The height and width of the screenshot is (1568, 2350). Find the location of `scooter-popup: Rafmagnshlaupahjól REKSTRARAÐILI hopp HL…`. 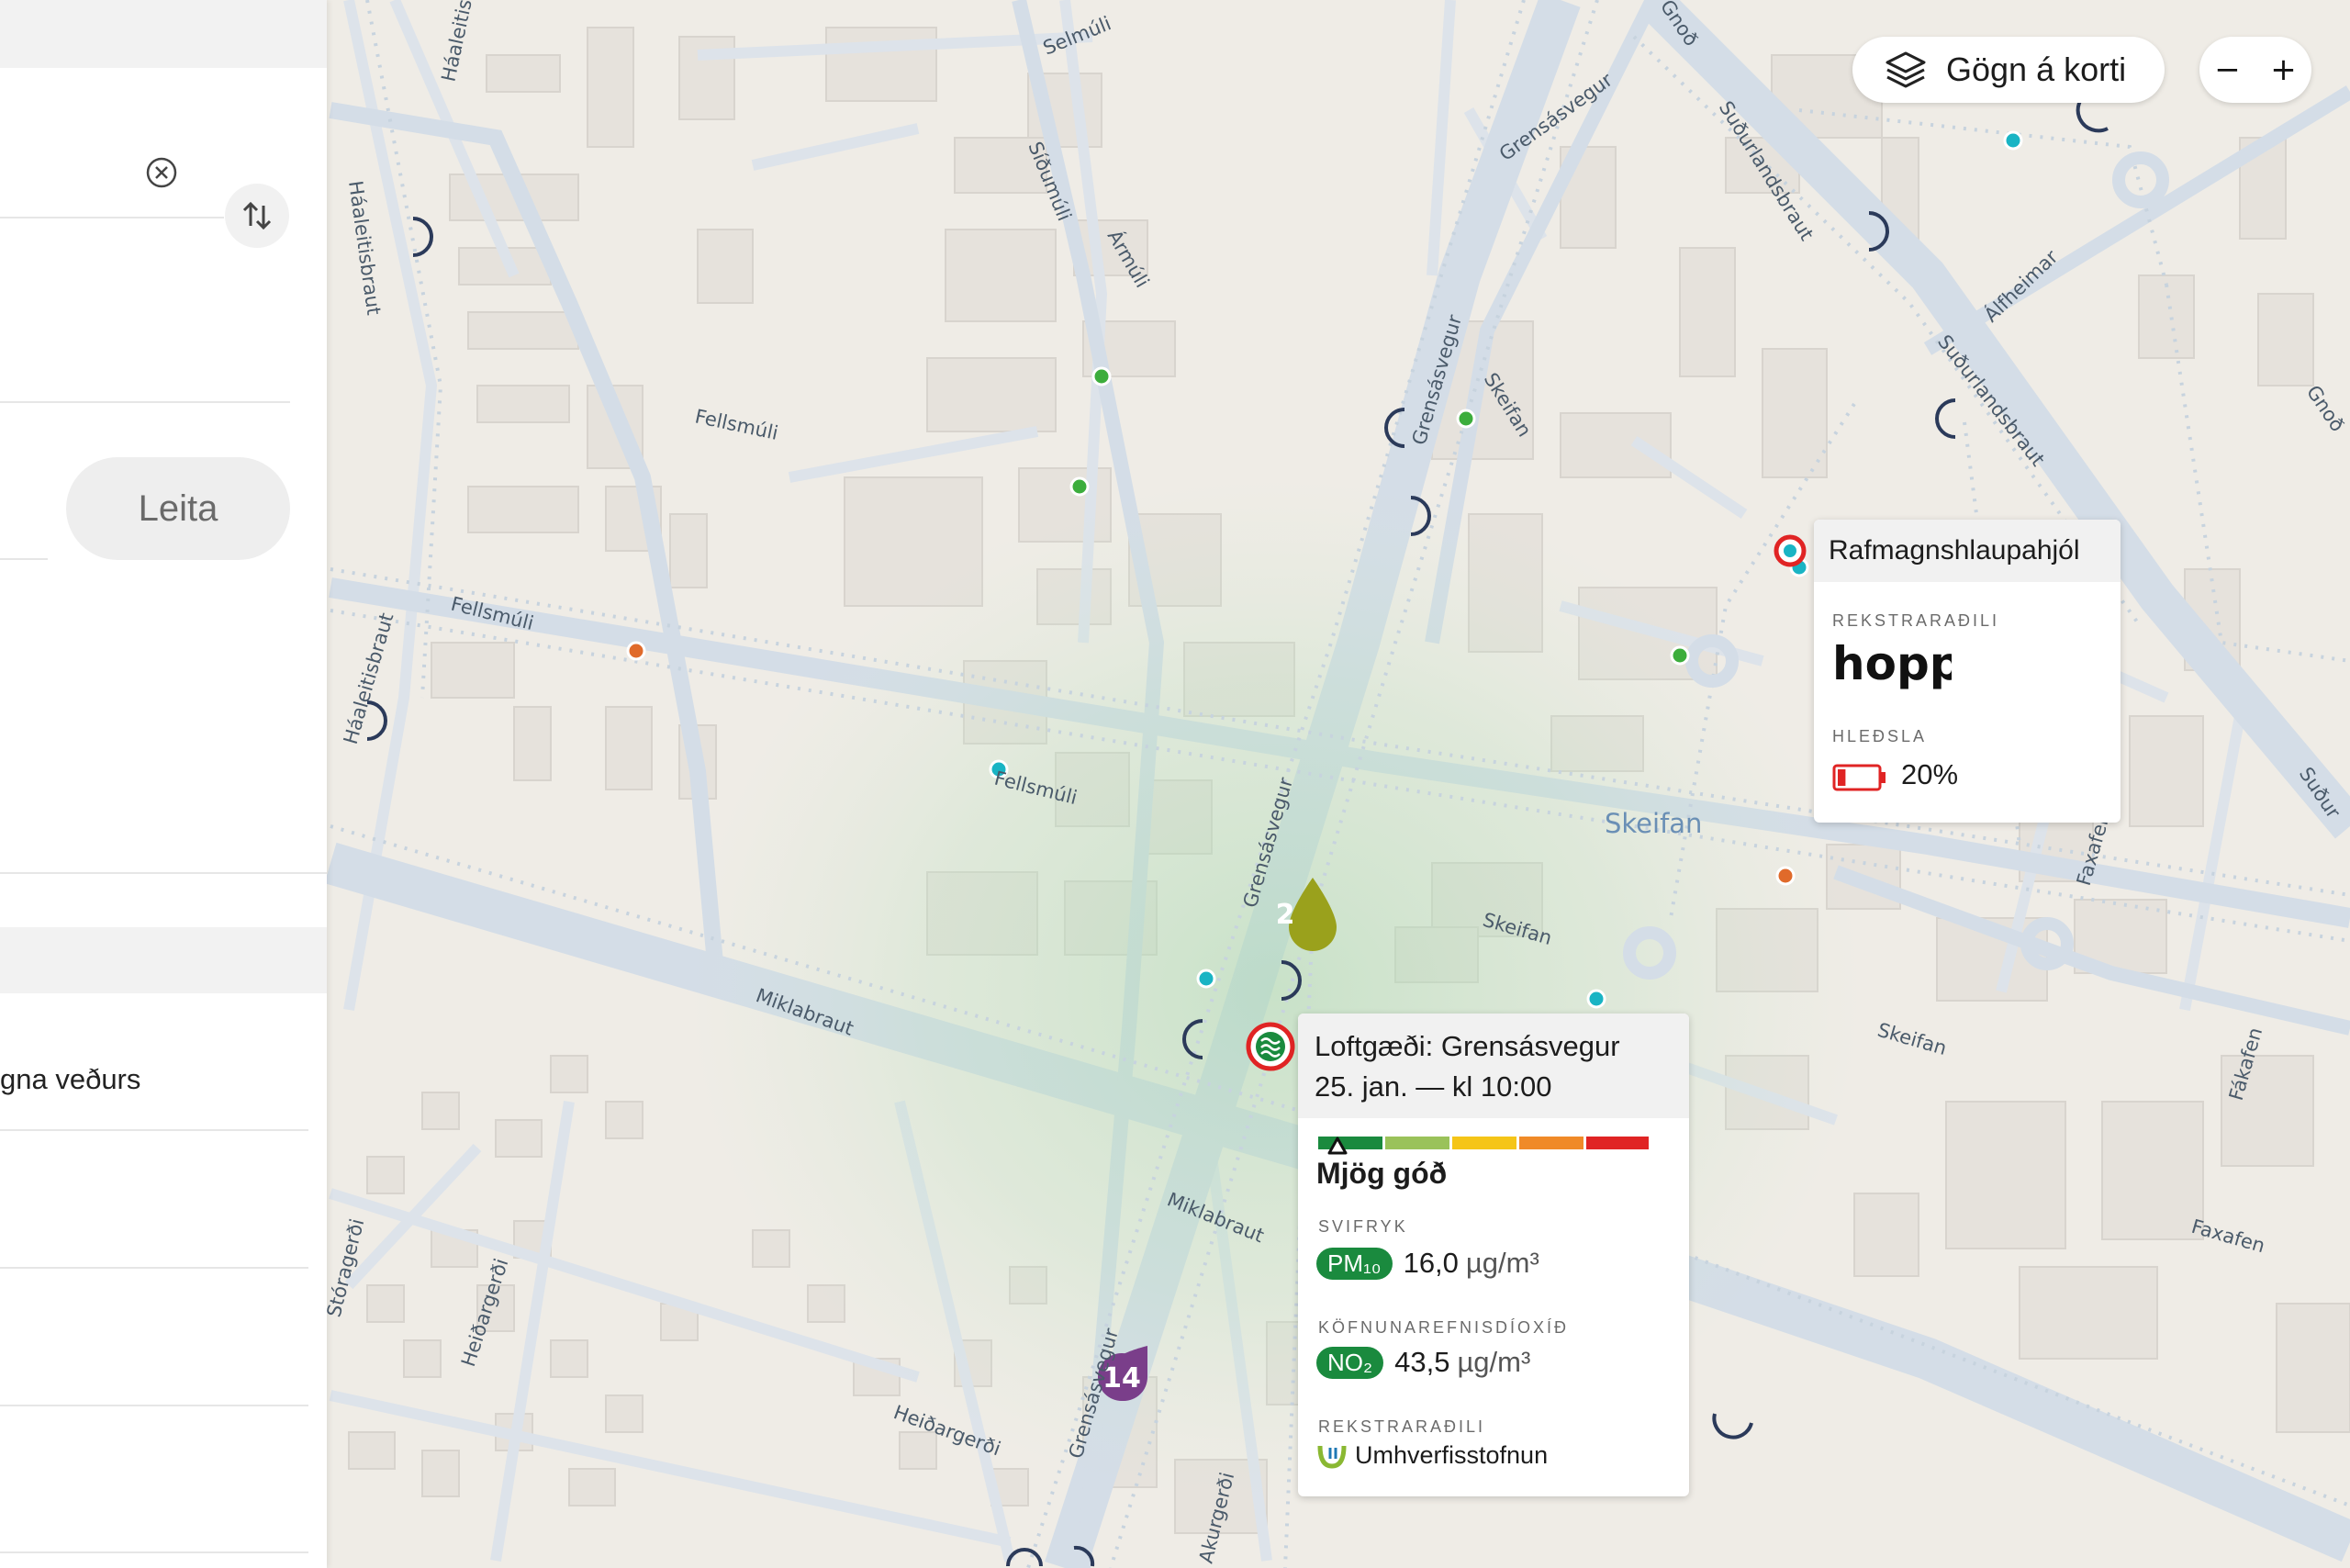

scooter-popup: Rafmagnshlaupahjól REKSTRARAÐILI hopp HL… is located at coordinates (1967, 671).